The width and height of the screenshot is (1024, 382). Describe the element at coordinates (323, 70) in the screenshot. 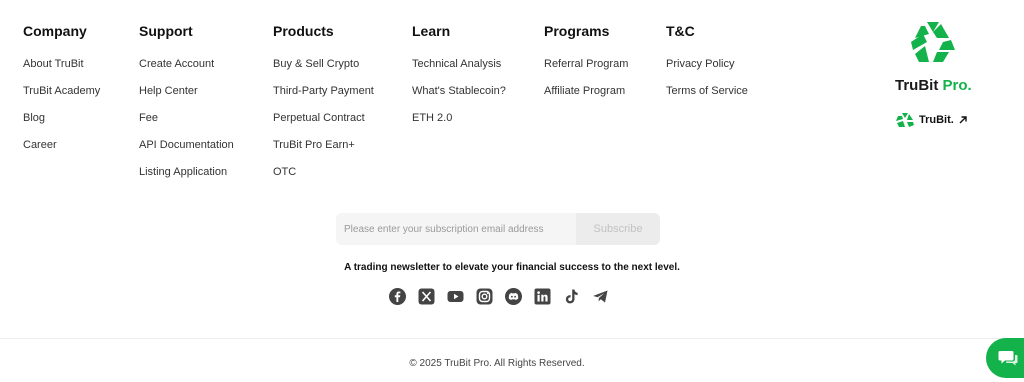

I see `footer-link-buy-sell-crypto: Buy & Sell Crypto` at that location.